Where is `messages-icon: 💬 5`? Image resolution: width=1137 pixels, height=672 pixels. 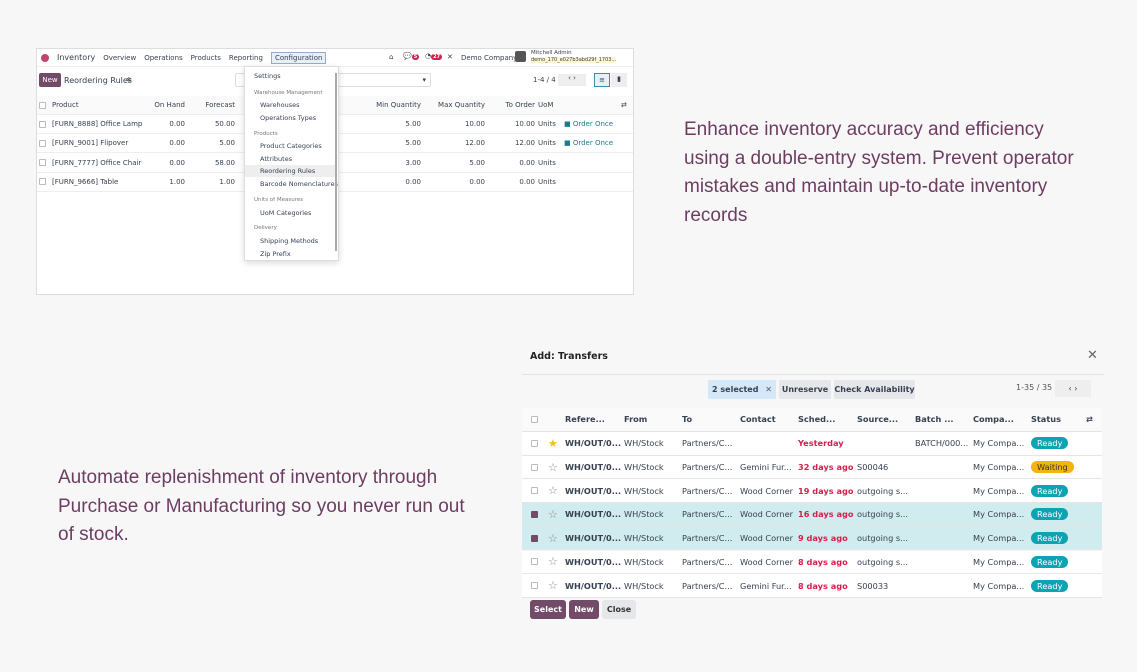
messages-icon: 💬 5 is located at coordinates (411, 56).